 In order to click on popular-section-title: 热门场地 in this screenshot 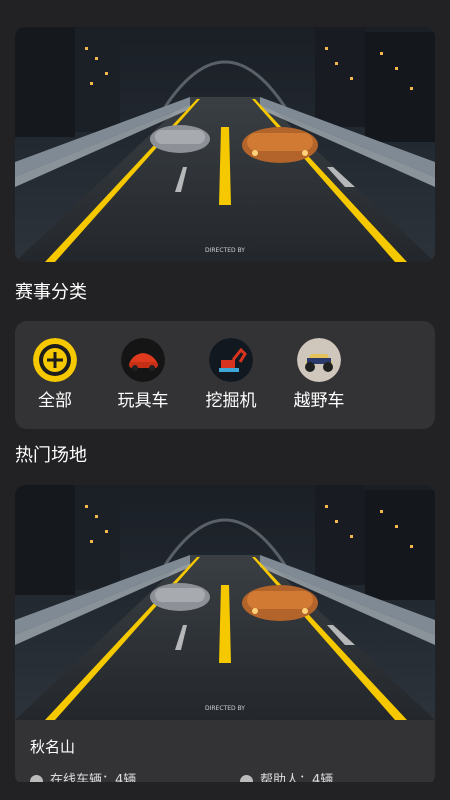, I will do `click(51, 455)`.